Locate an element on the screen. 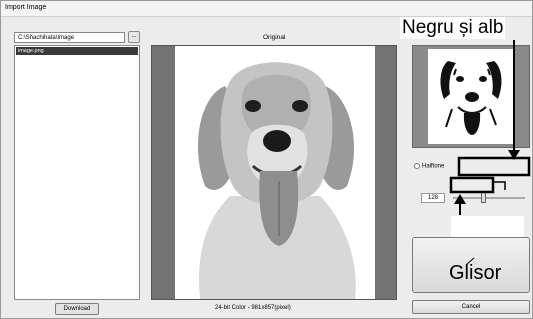  bw-preview-image is located at coordinates (471, 96).